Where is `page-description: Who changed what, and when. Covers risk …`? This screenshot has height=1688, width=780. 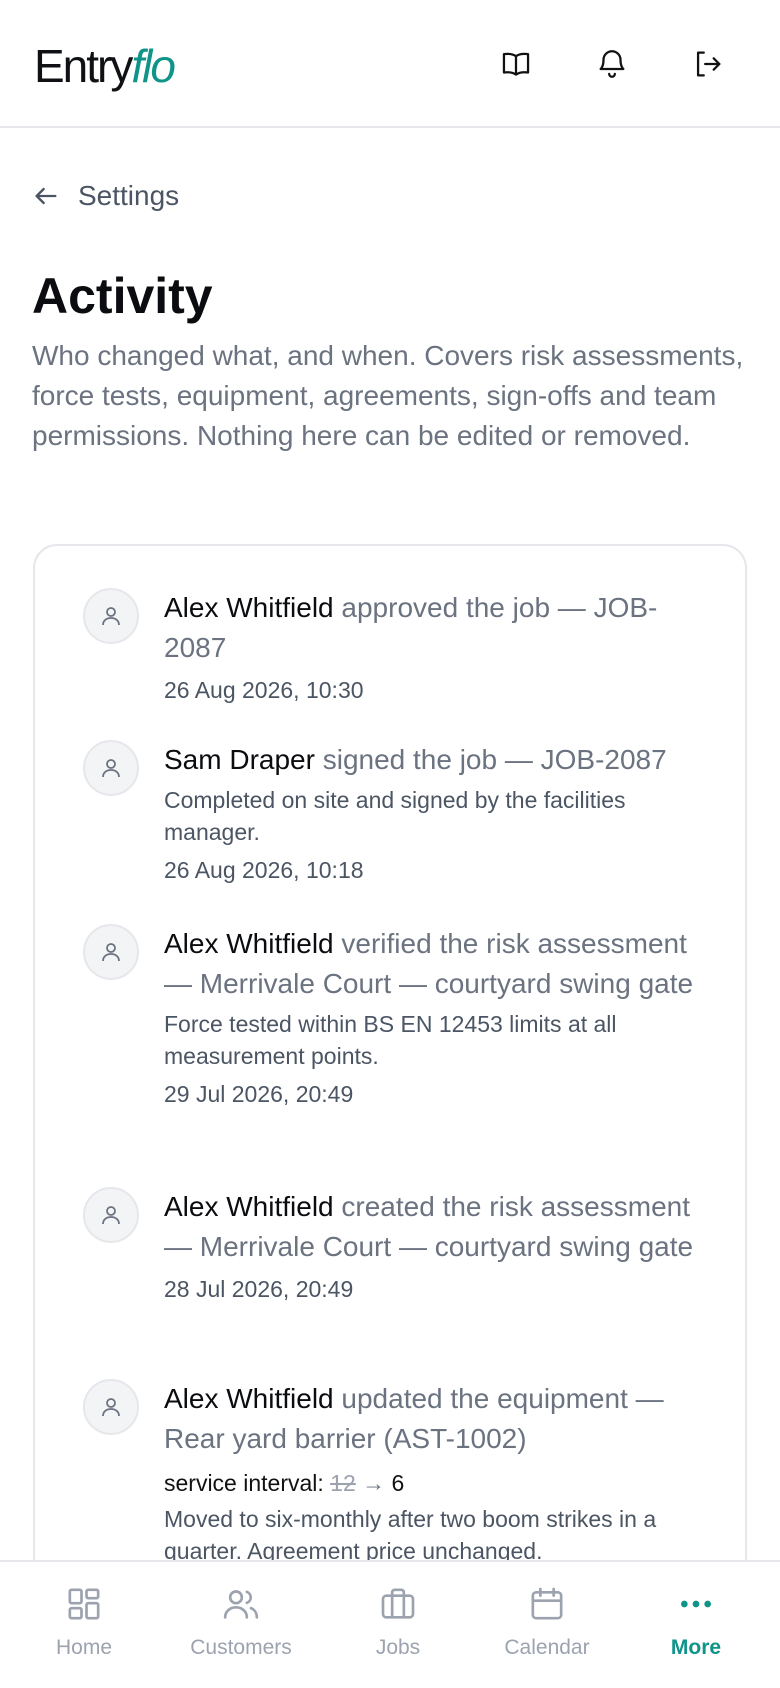 page-description: Who changed what, and when. Covers risk … is located at coordinates (388, 395).